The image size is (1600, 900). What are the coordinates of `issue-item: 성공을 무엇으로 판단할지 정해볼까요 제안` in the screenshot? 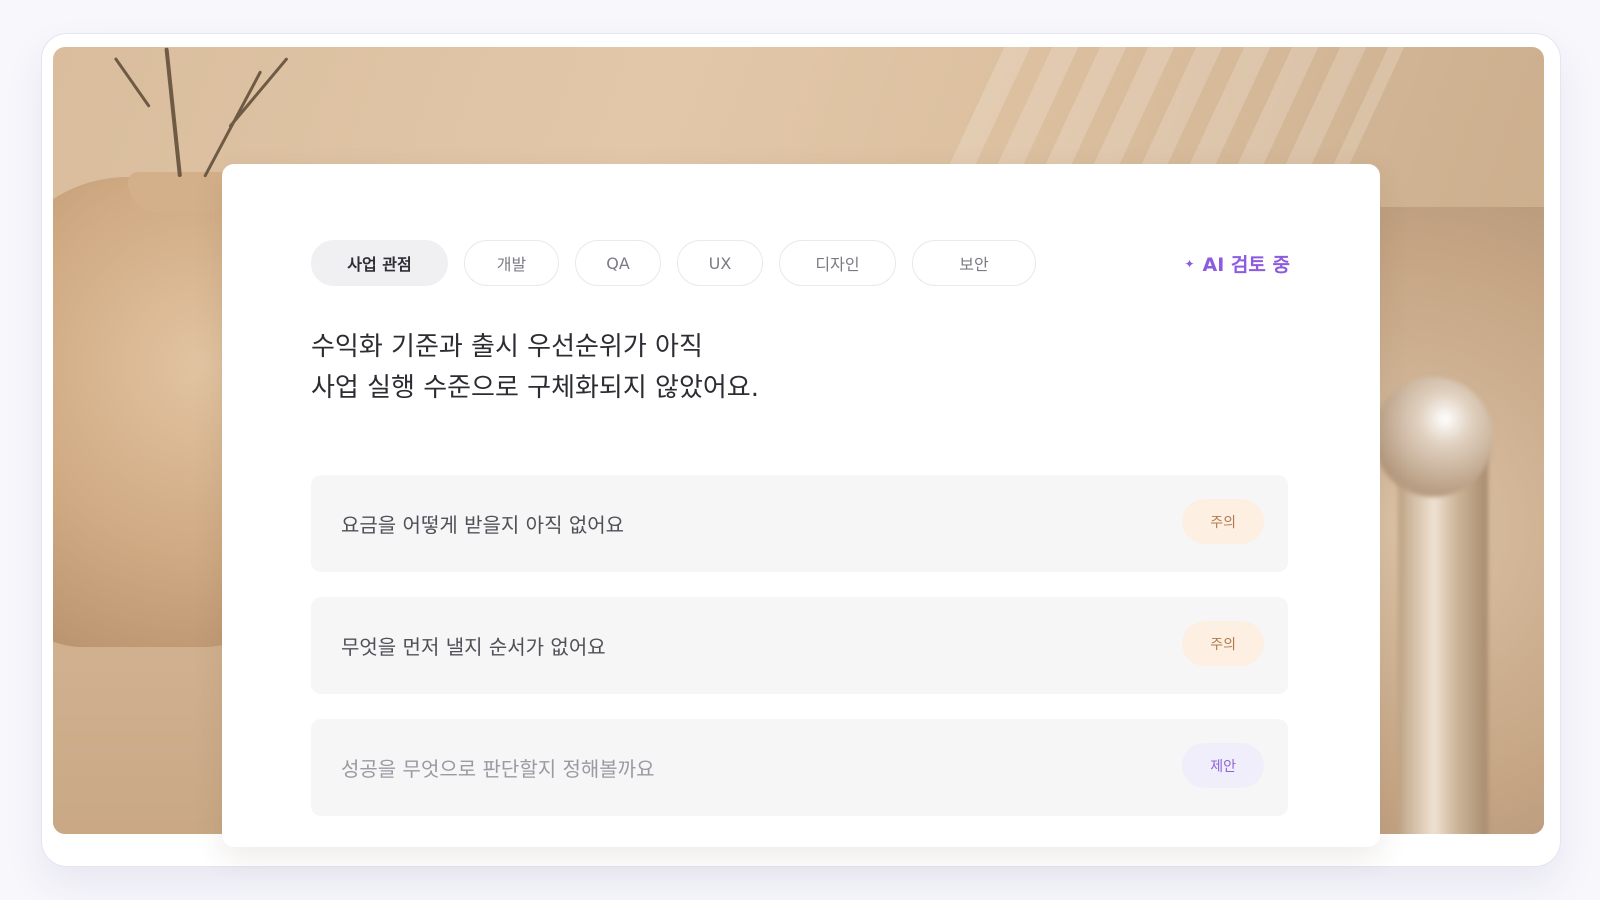 It's located at (799, 767).